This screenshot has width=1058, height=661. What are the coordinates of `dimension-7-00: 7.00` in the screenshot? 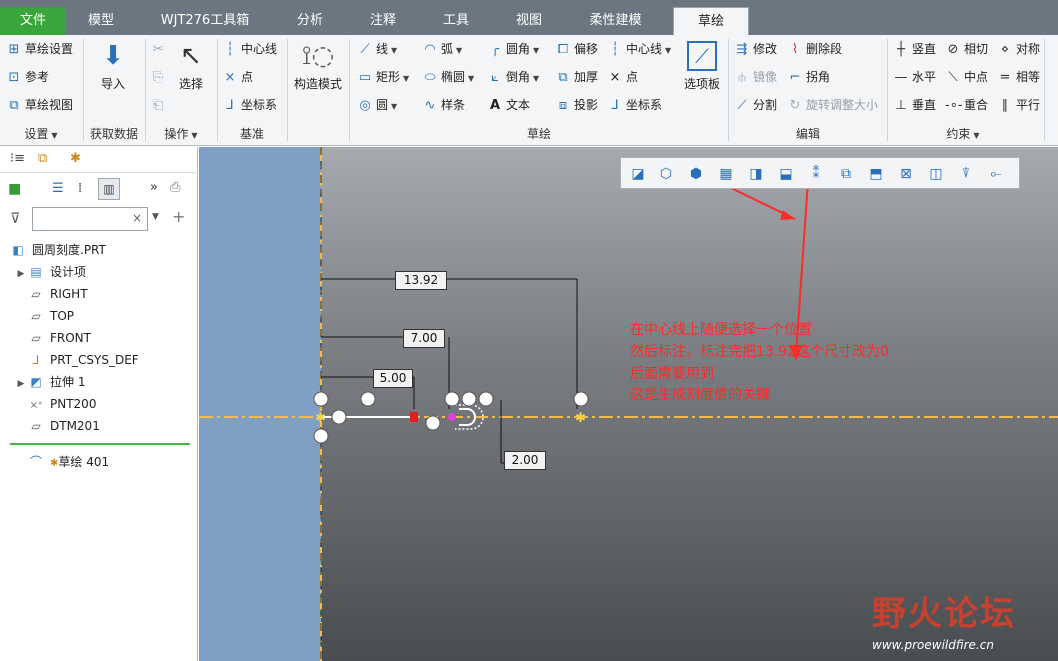 It's located at (424, 338).